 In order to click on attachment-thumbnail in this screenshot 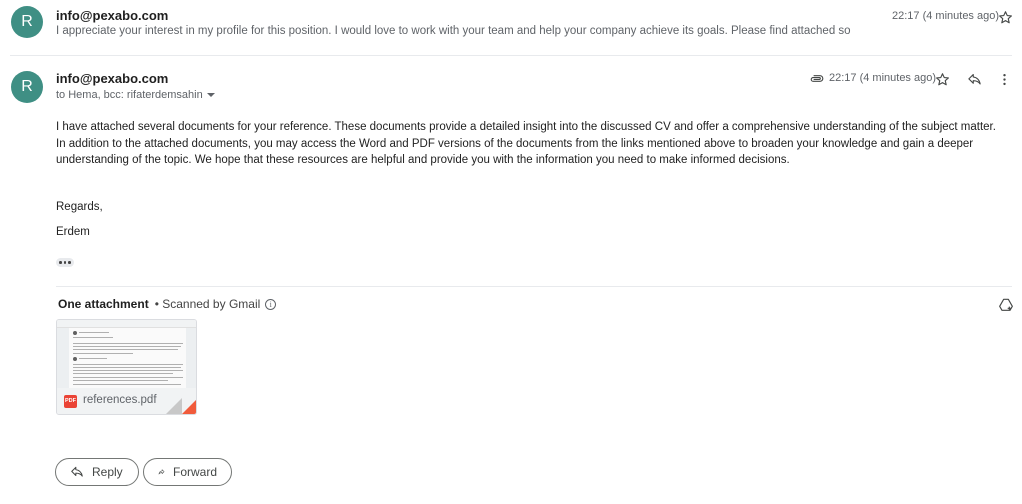, I will do `click(126, 355)`.